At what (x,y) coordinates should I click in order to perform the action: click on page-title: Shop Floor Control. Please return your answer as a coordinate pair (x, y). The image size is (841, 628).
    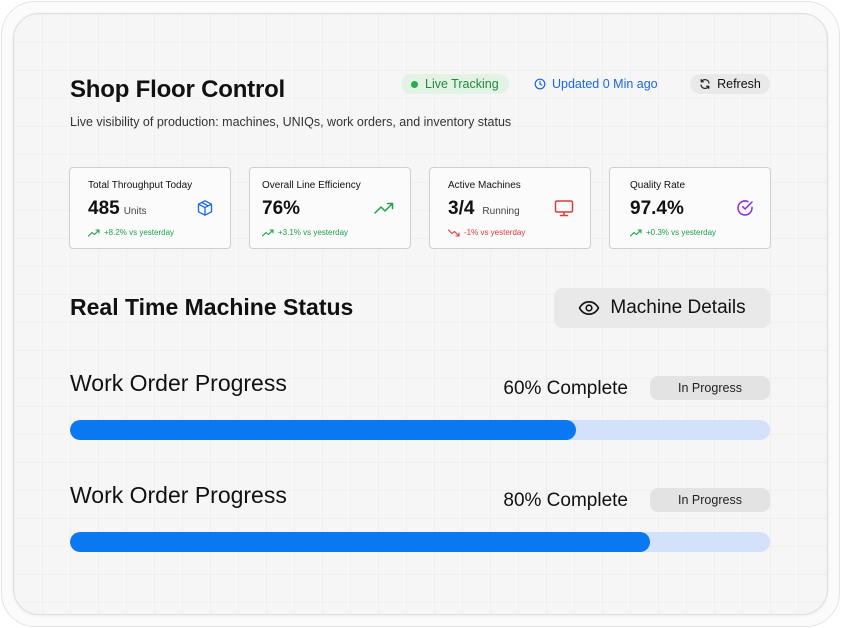
    Looking at the image, I should click on (178, 89).